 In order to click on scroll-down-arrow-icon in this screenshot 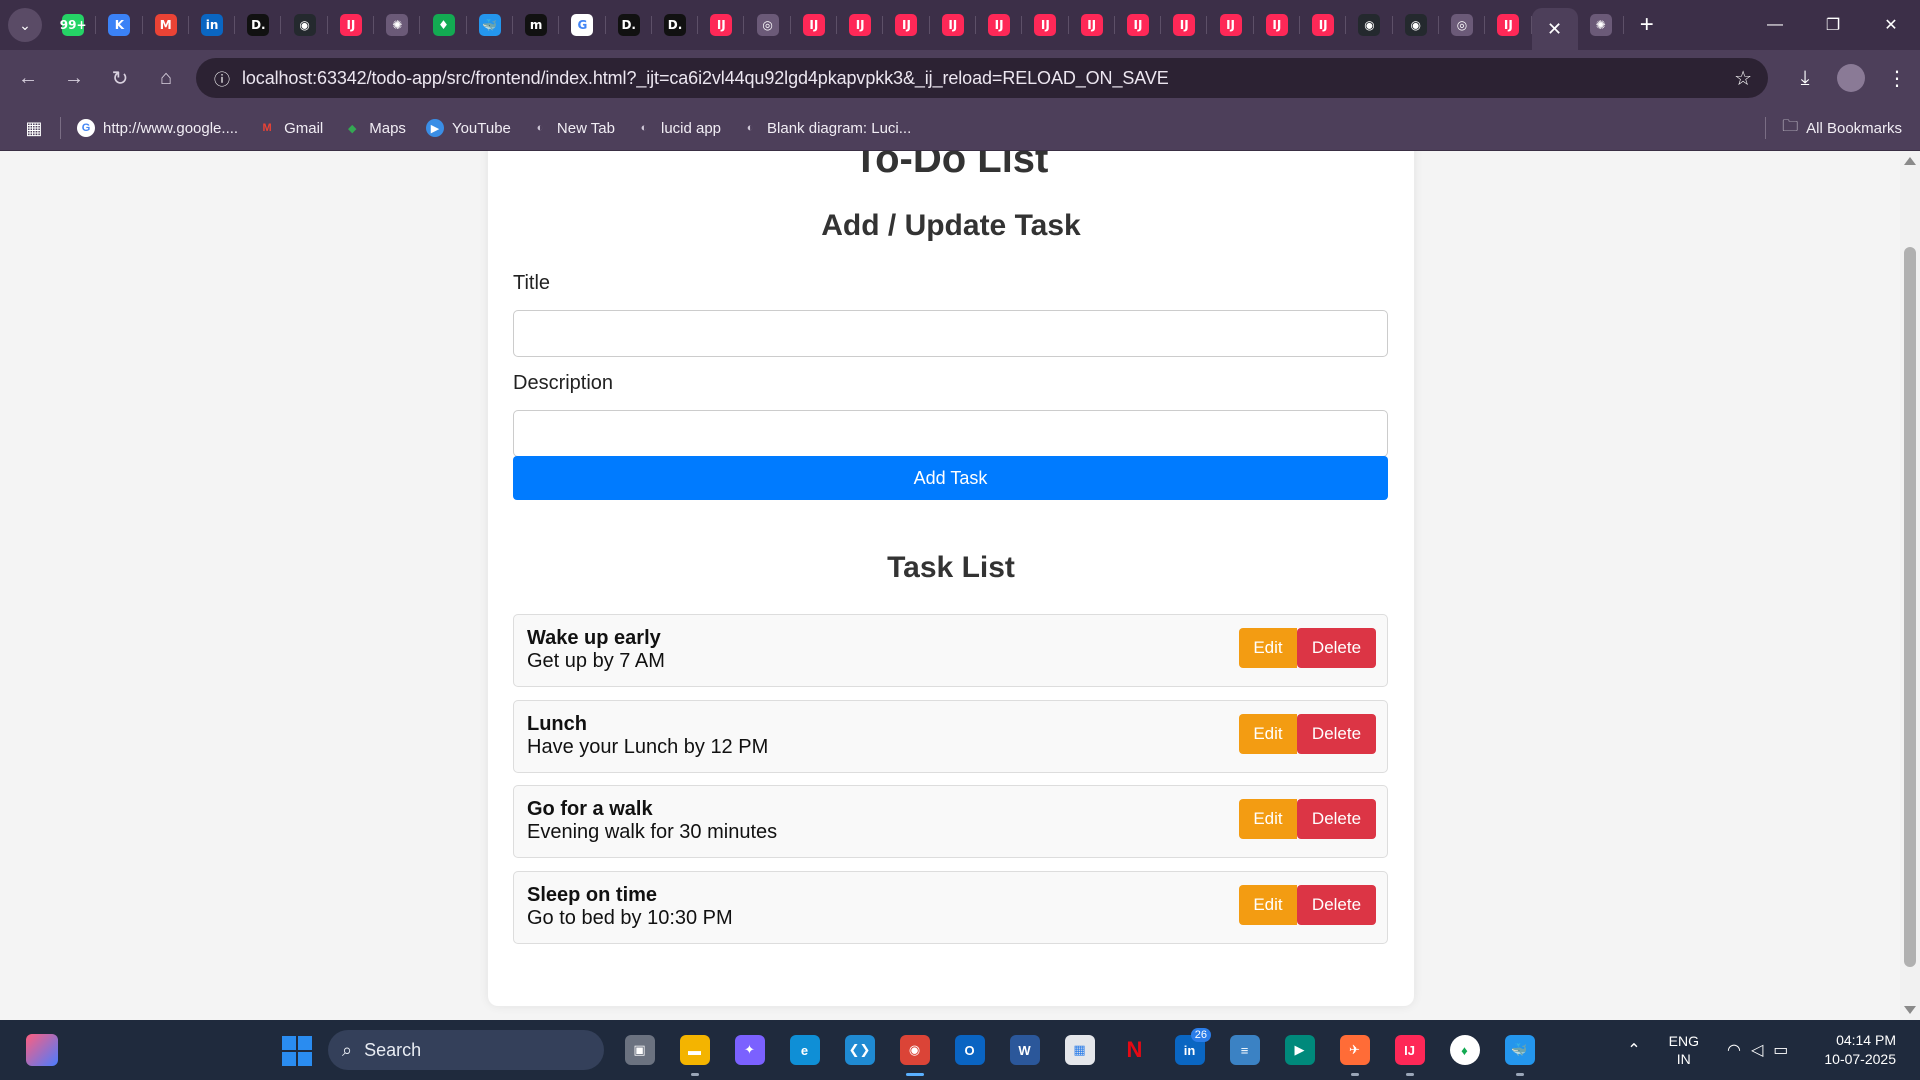, I will do `click(1910, 1010)`.